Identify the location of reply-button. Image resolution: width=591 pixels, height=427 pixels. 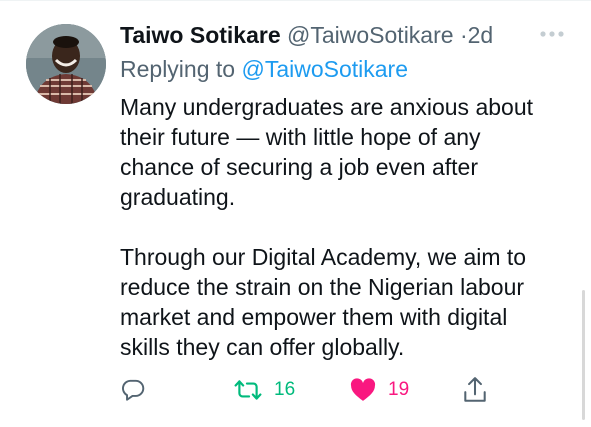
(133, 390).